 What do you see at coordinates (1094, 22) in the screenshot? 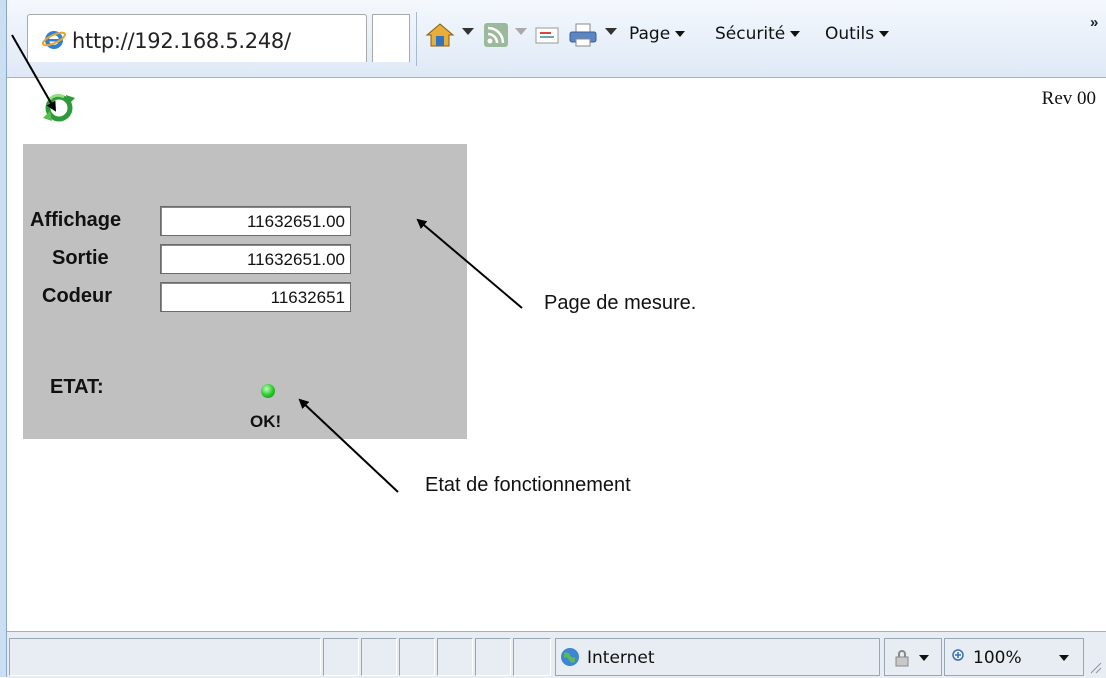
I see `toolbar-overflow-button: »` at bounding box center [1094, 22].